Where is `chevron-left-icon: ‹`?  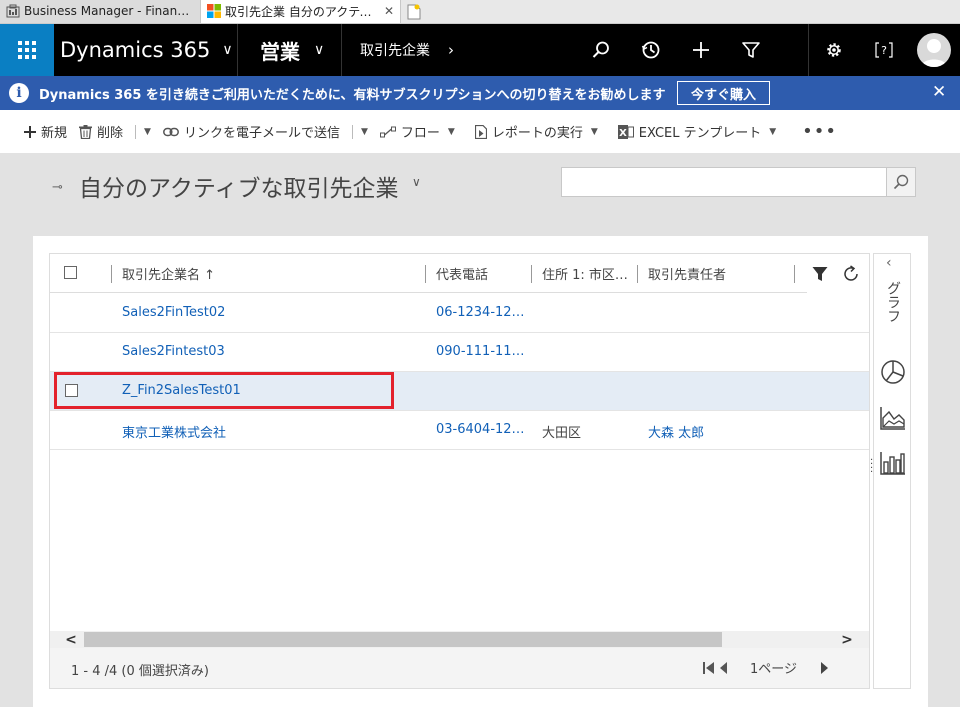
chevron-left-icon: ‹ is located at coordinates (889, 263).